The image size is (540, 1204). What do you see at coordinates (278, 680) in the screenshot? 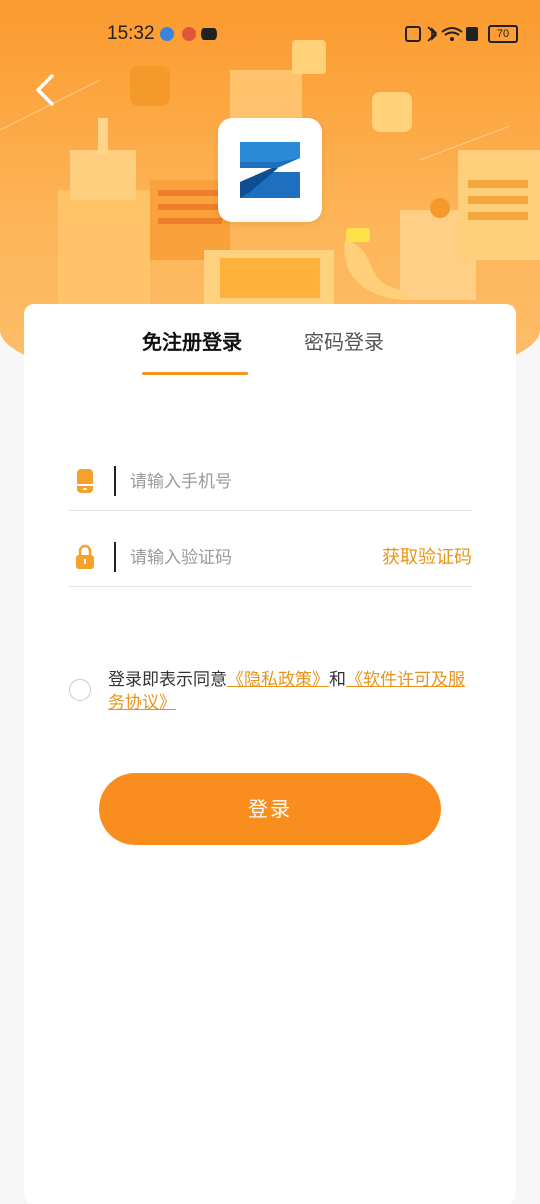
I see `privacy-policy-link: 《隐私政策》` at bounding box center [278, 680].